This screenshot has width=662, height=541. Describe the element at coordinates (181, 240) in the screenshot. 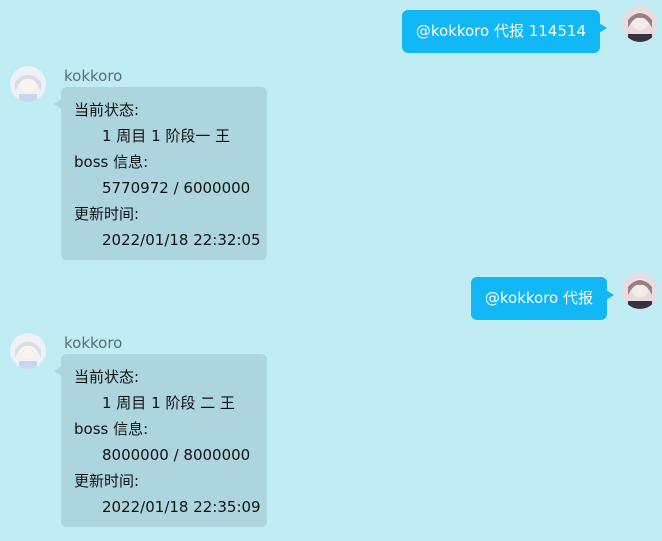

I see `update-time-value: 2022/01/18 22:32:05` at that location.